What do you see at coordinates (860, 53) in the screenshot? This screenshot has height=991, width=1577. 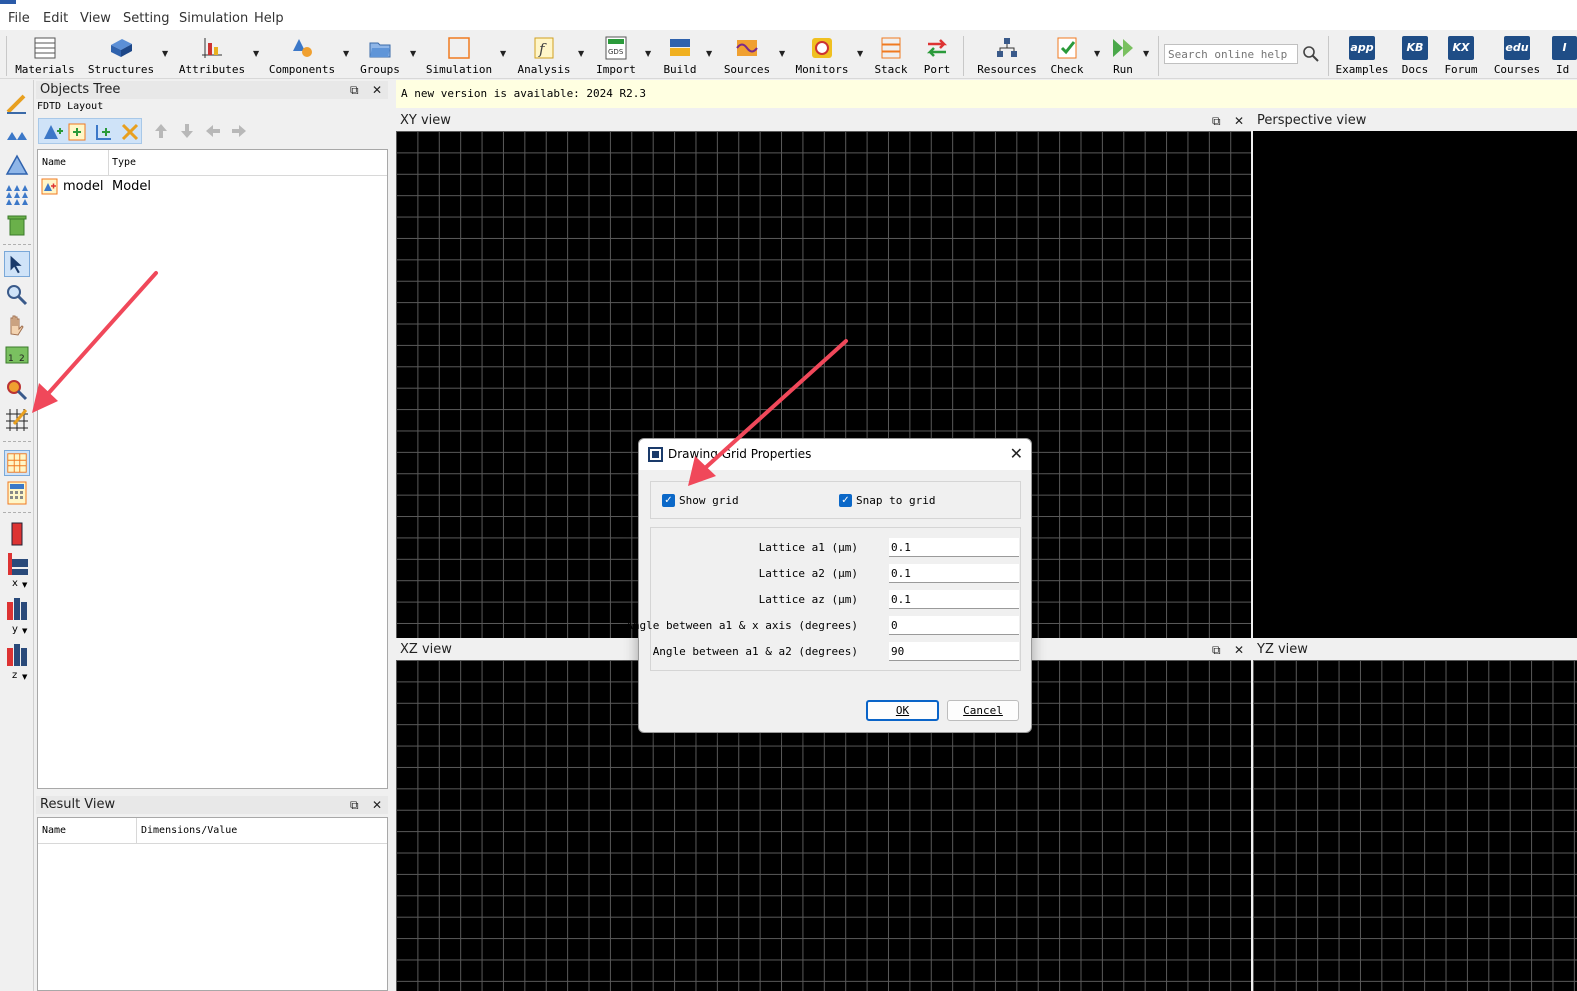 I see `monitors-dropdown-icon: ▼` at bounding box center [860, 53].